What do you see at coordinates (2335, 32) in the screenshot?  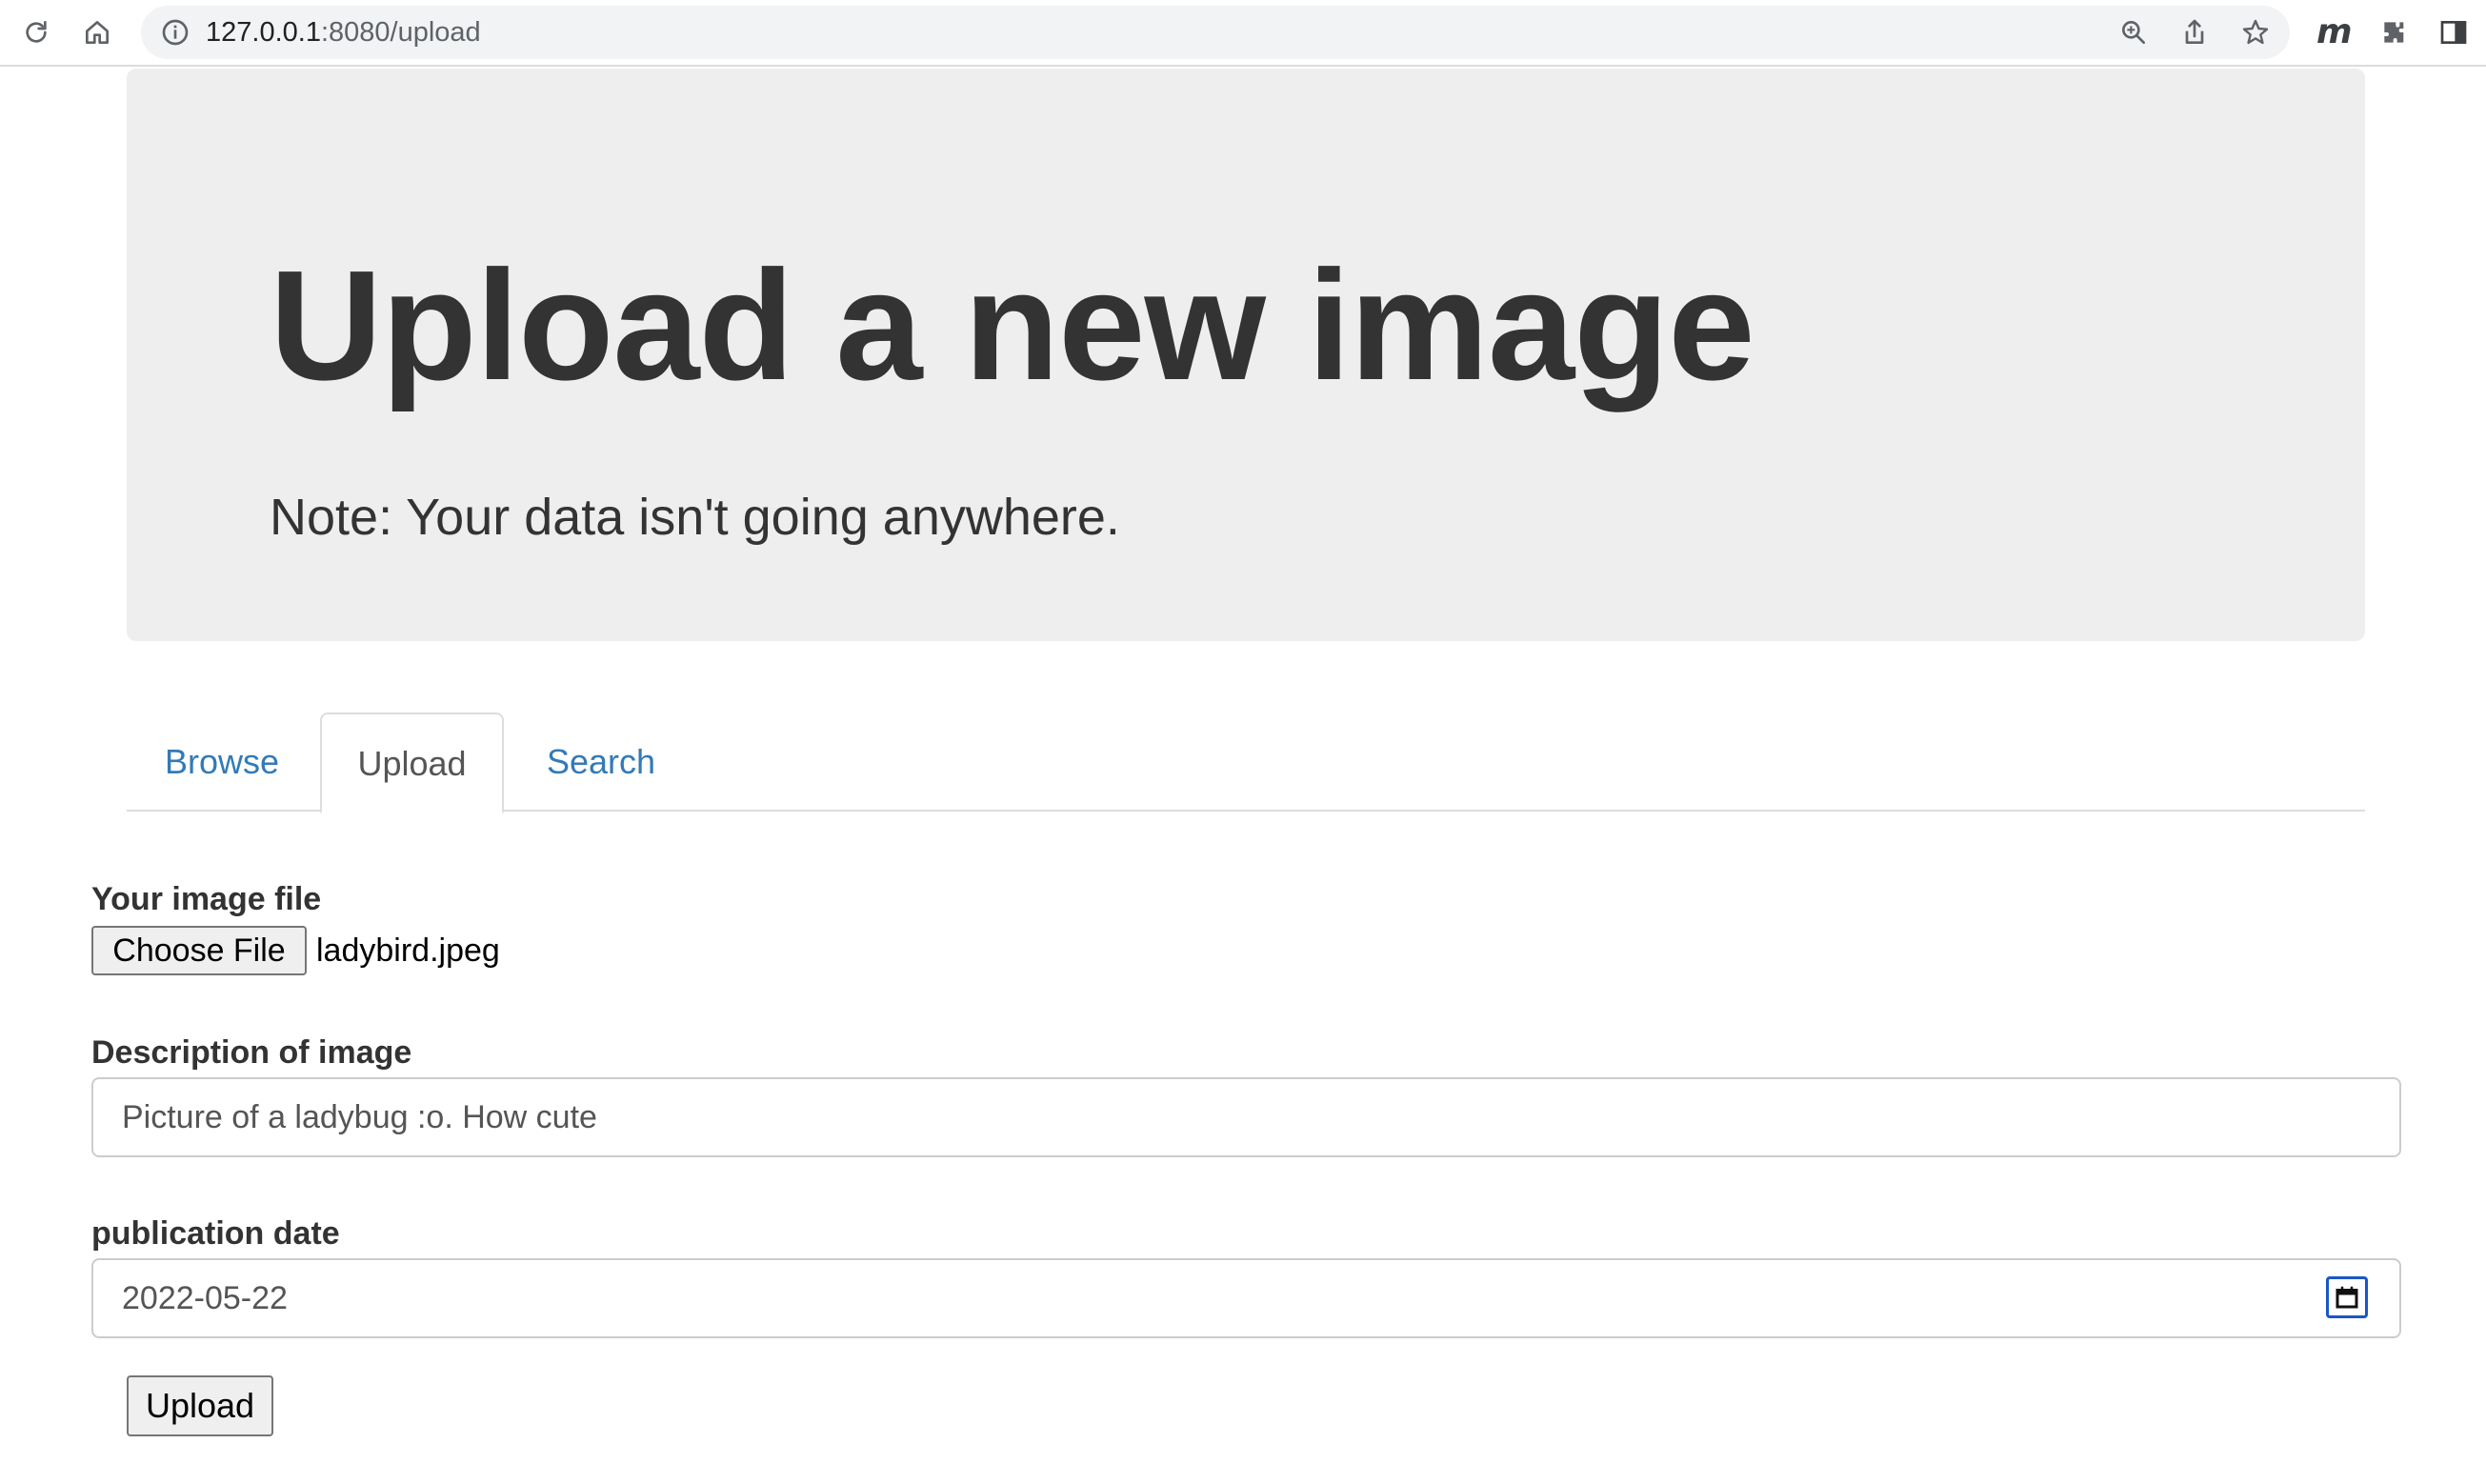 I see `extension-m-icon: m` at bounding box center [2335, 32].